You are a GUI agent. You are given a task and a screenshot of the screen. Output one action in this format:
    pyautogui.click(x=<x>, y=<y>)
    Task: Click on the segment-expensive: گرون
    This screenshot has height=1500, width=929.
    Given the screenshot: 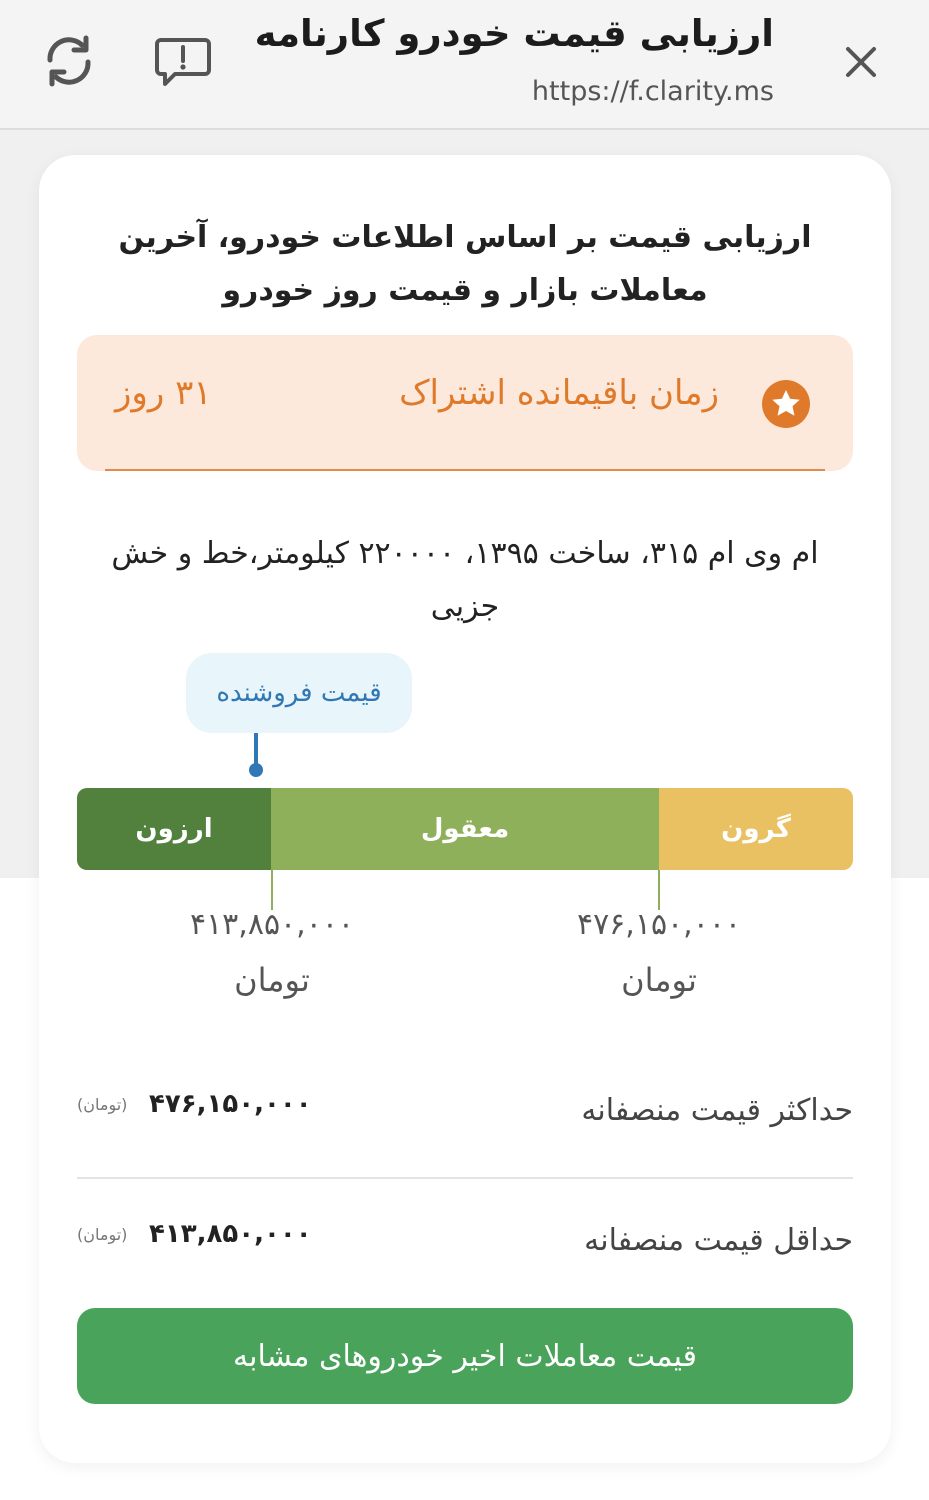 What is the action you would take?
    pyautogui.click(x=756, y=829)
    